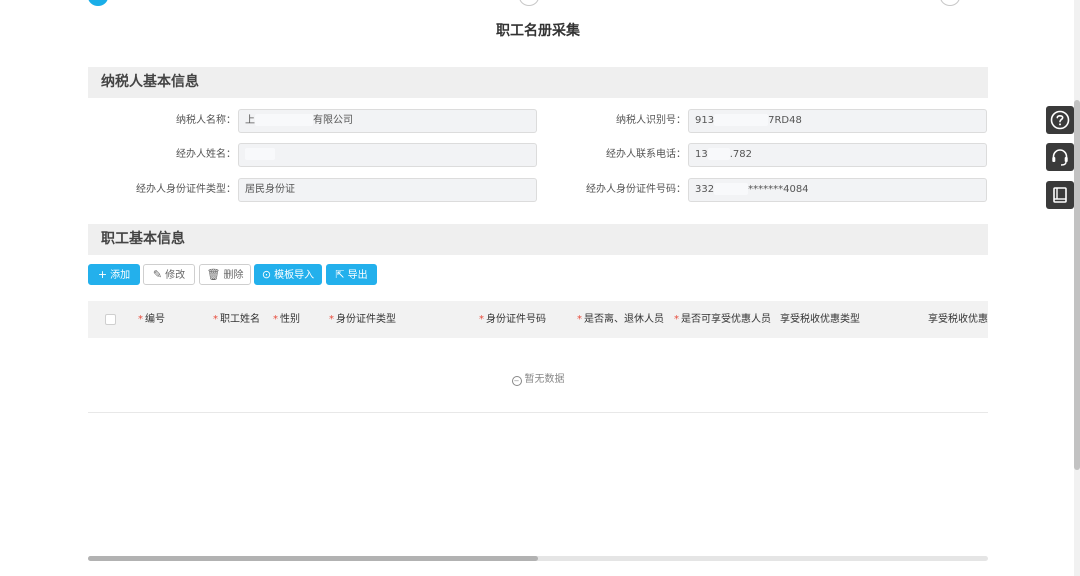 The width and height of the screenshot is (1080, 576). I want to click on field-value-end: 7RD48, so click(785, 120).